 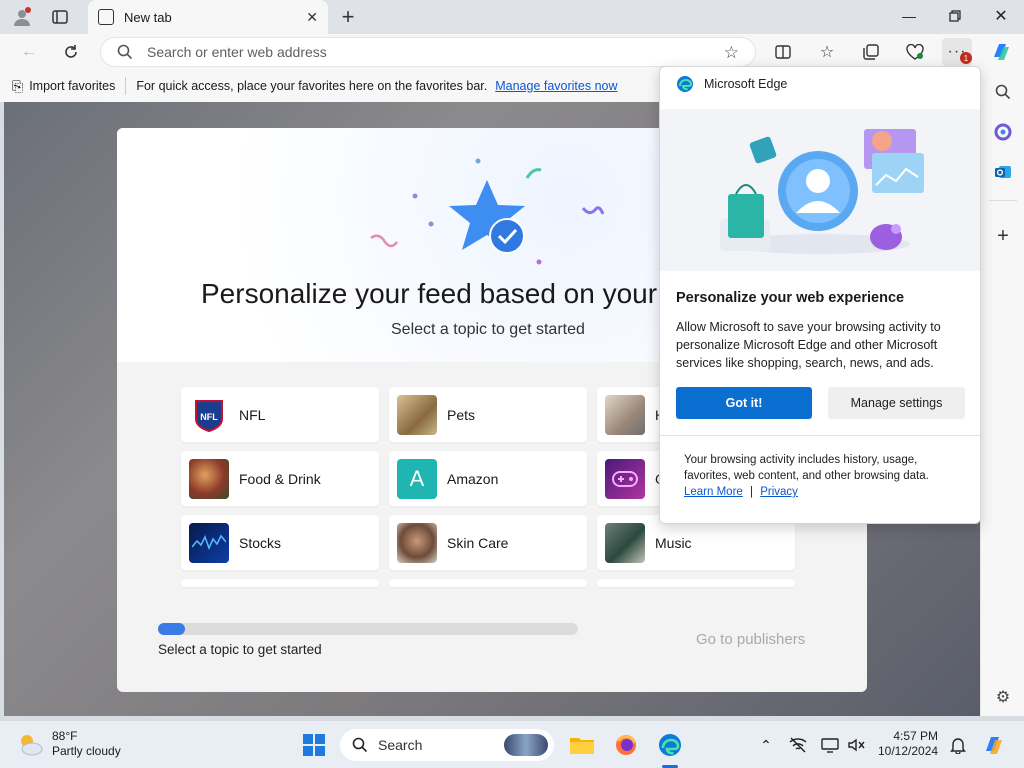 What do you see at coordinates (916, 736) in the screenshot?
I see `clock-time: 4:57 PM` at bounding box center [916, 736].